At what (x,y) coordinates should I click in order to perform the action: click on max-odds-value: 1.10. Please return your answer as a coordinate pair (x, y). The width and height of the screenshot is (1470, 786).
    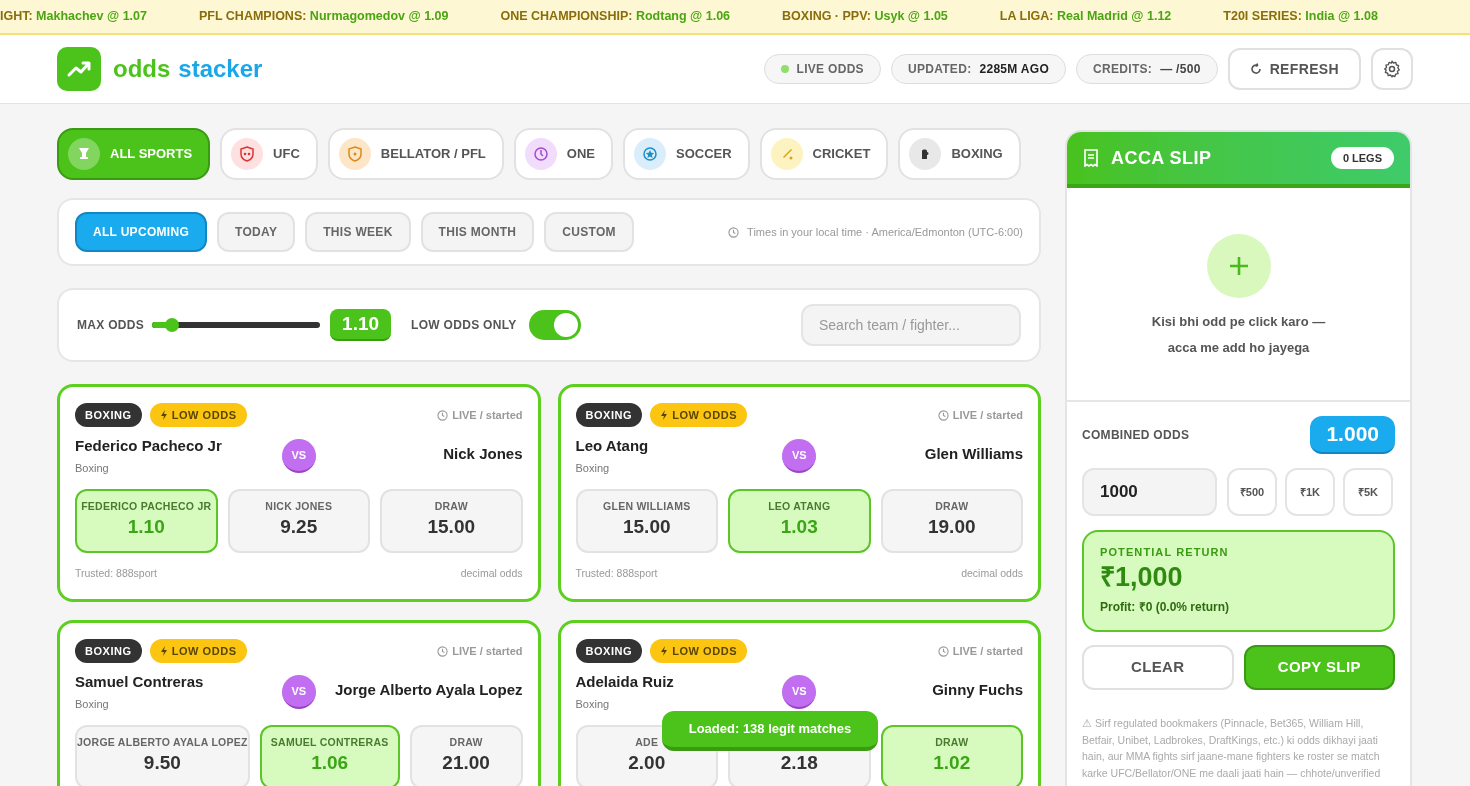
    Looking at the image, I should click on (361, 325).